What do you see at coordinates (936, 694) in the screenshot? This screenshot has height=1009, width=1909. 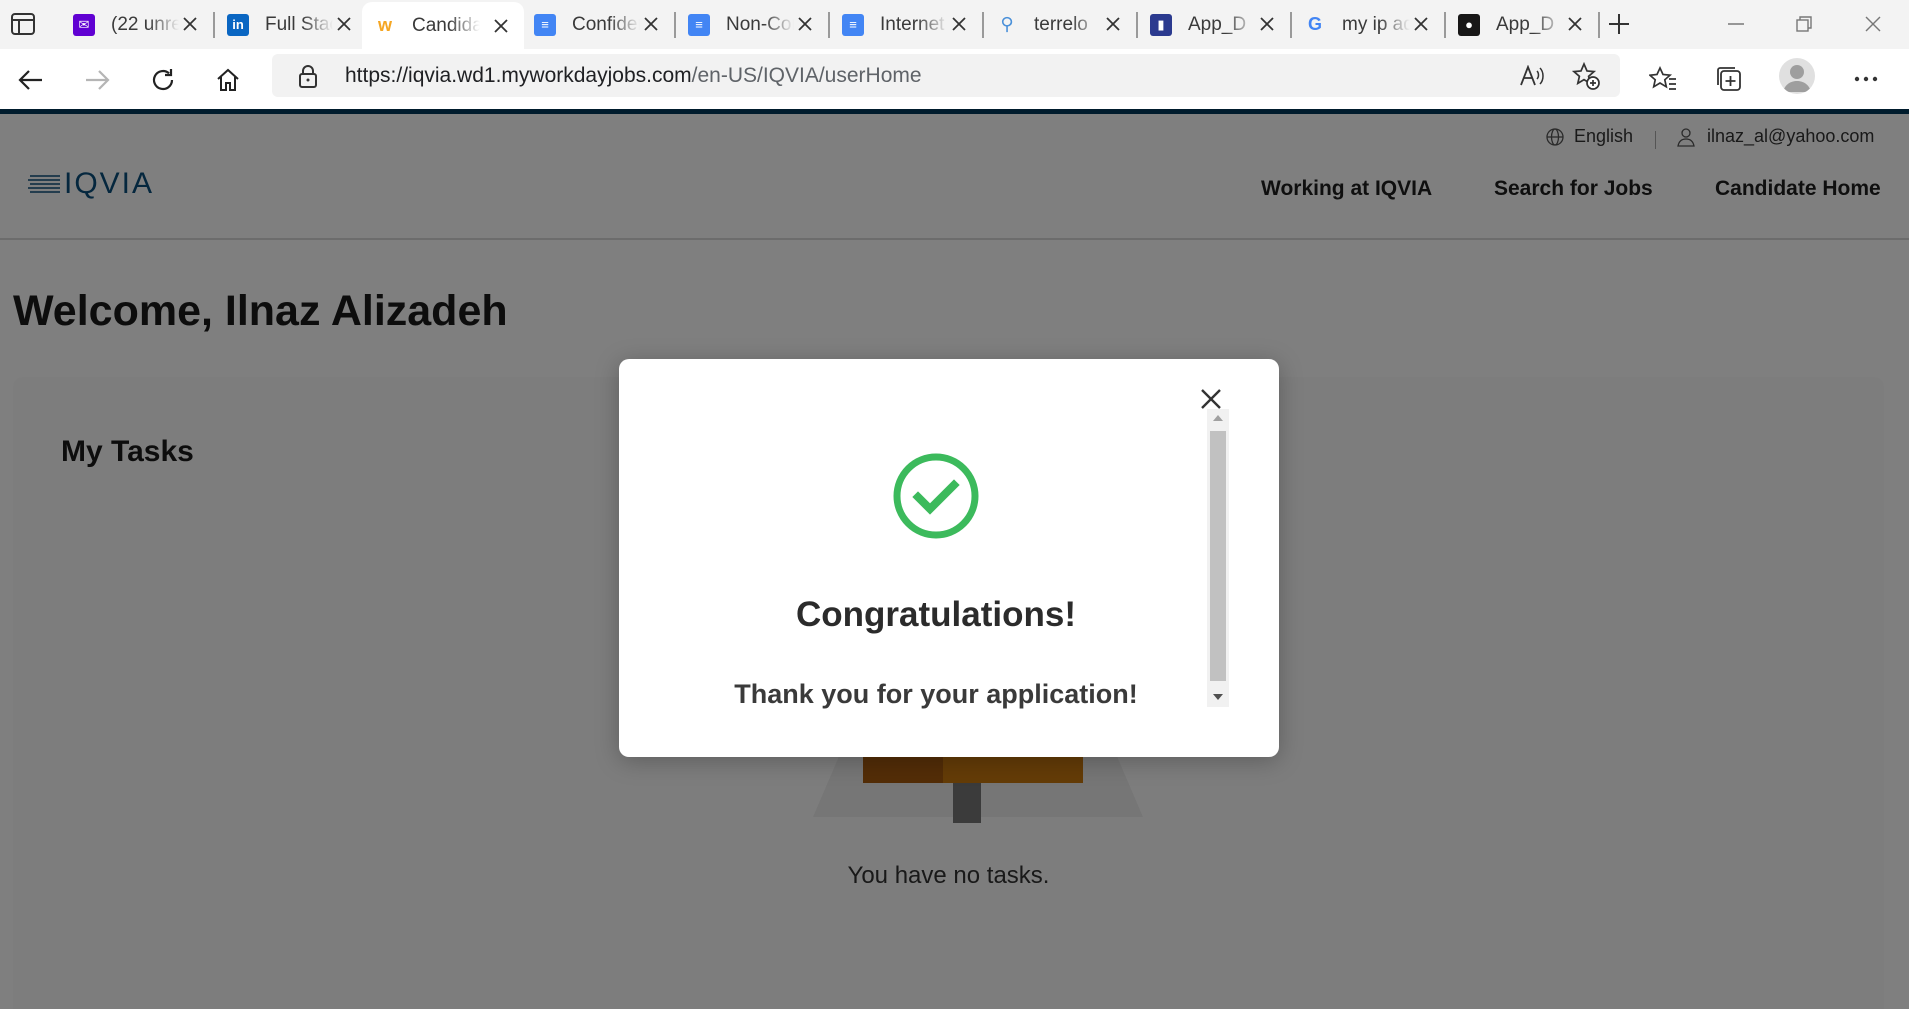 I see `dialog-message: Thank you for your application!` at bounding box center [936, 694].